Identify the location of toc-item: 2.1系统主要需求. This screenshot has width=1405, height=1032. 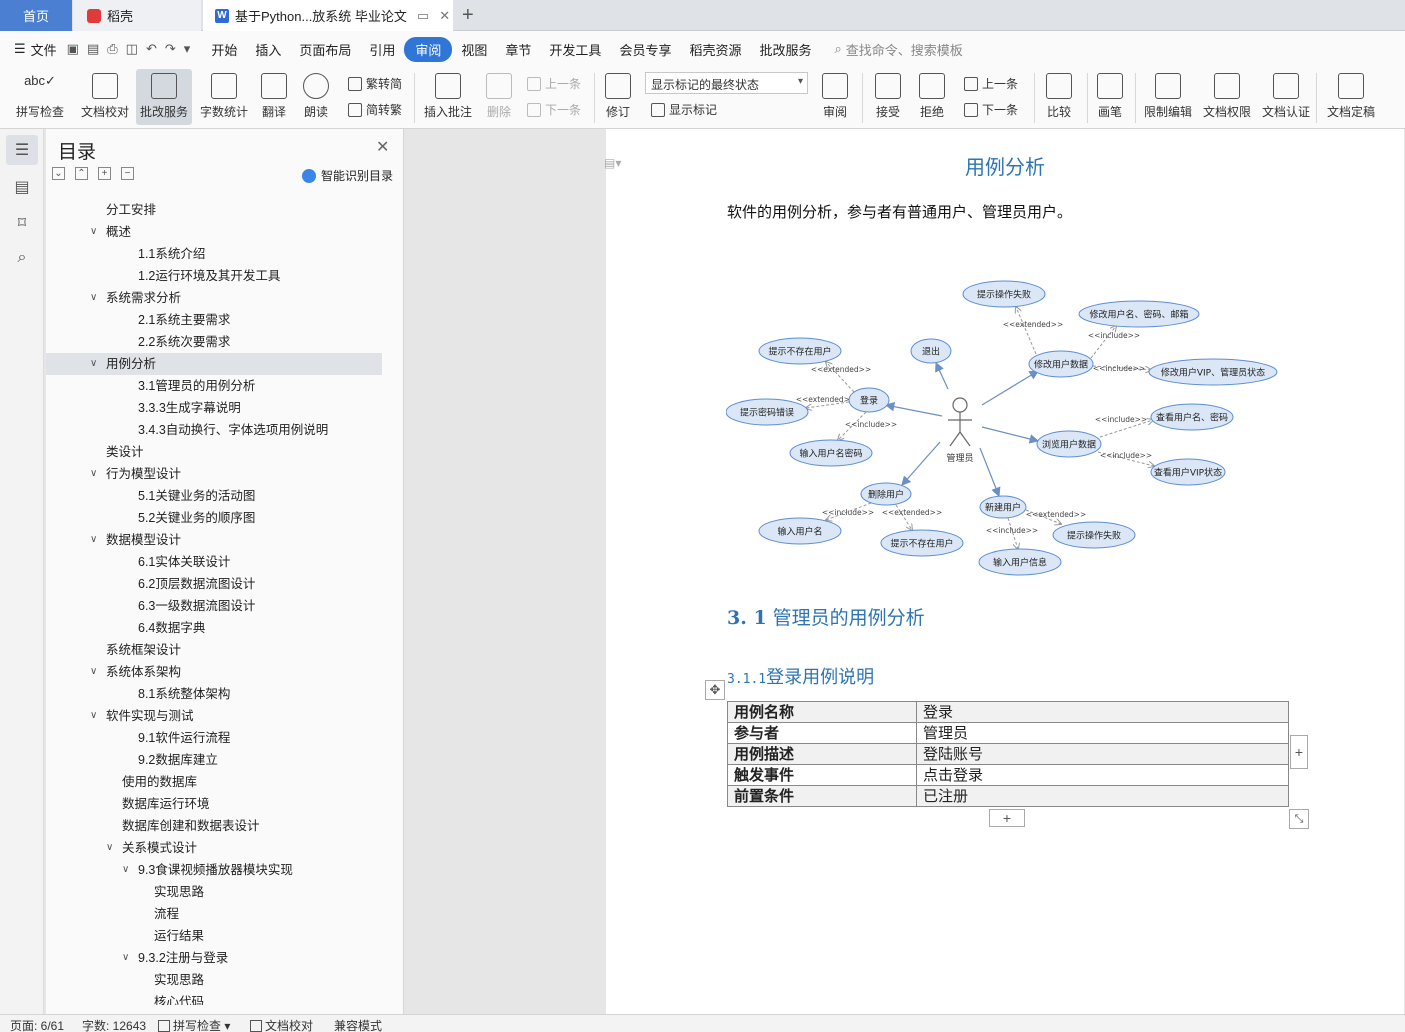
(214, 320).